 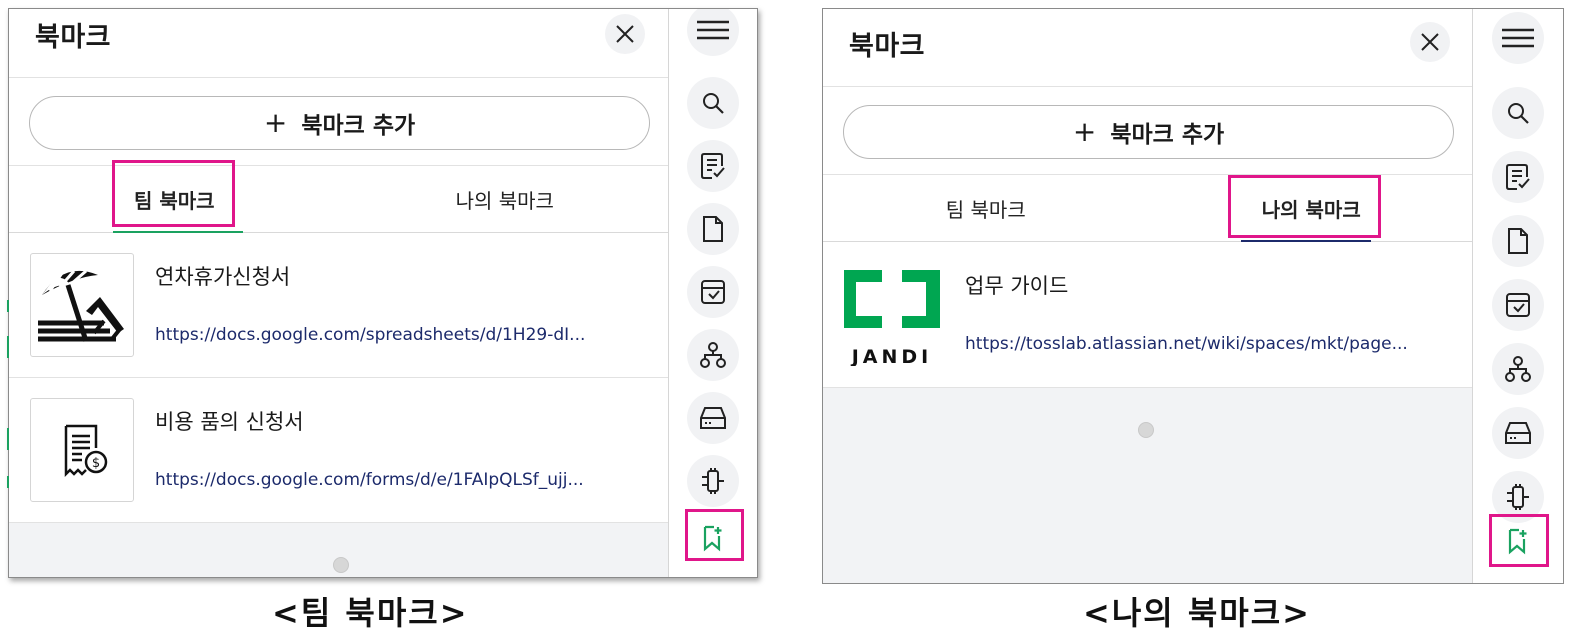 What do you see at coordinates (223, 277) in the screenshot?
I see `bookmark-title: 연차휴가신청서` at bounding box center [223, 277].